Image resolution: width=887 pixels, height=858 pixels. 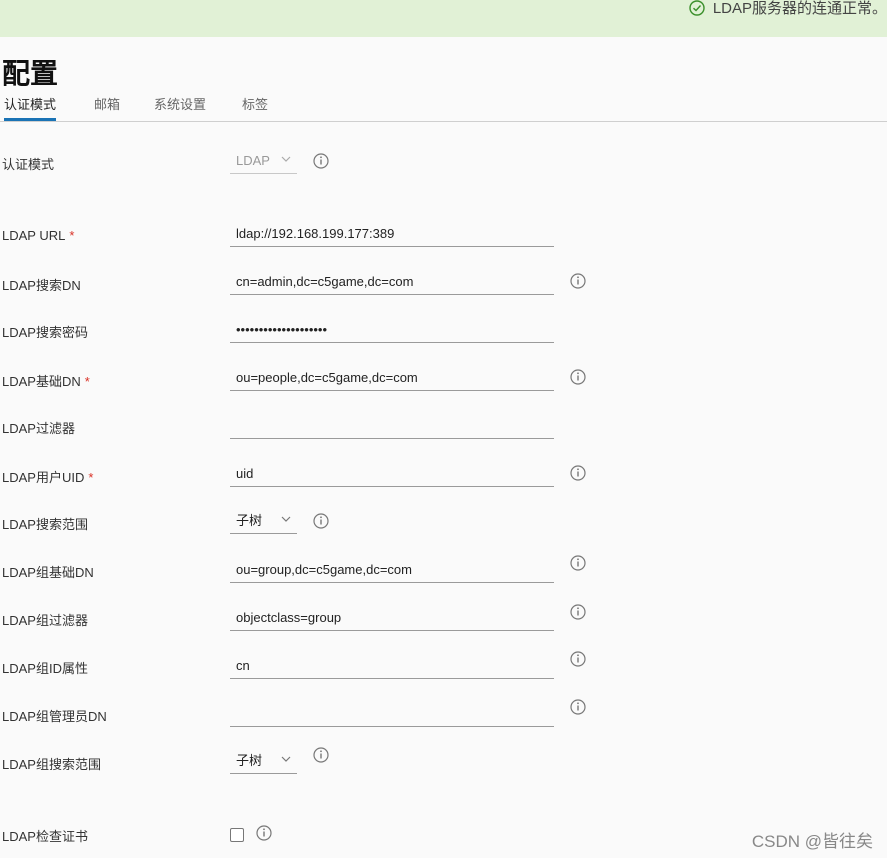 What do you see at coordinates (392, 235) in the screenshot?
I see `ldap-url-input: ldap://192.168.199.177:389` at bounding box center [392, 235].